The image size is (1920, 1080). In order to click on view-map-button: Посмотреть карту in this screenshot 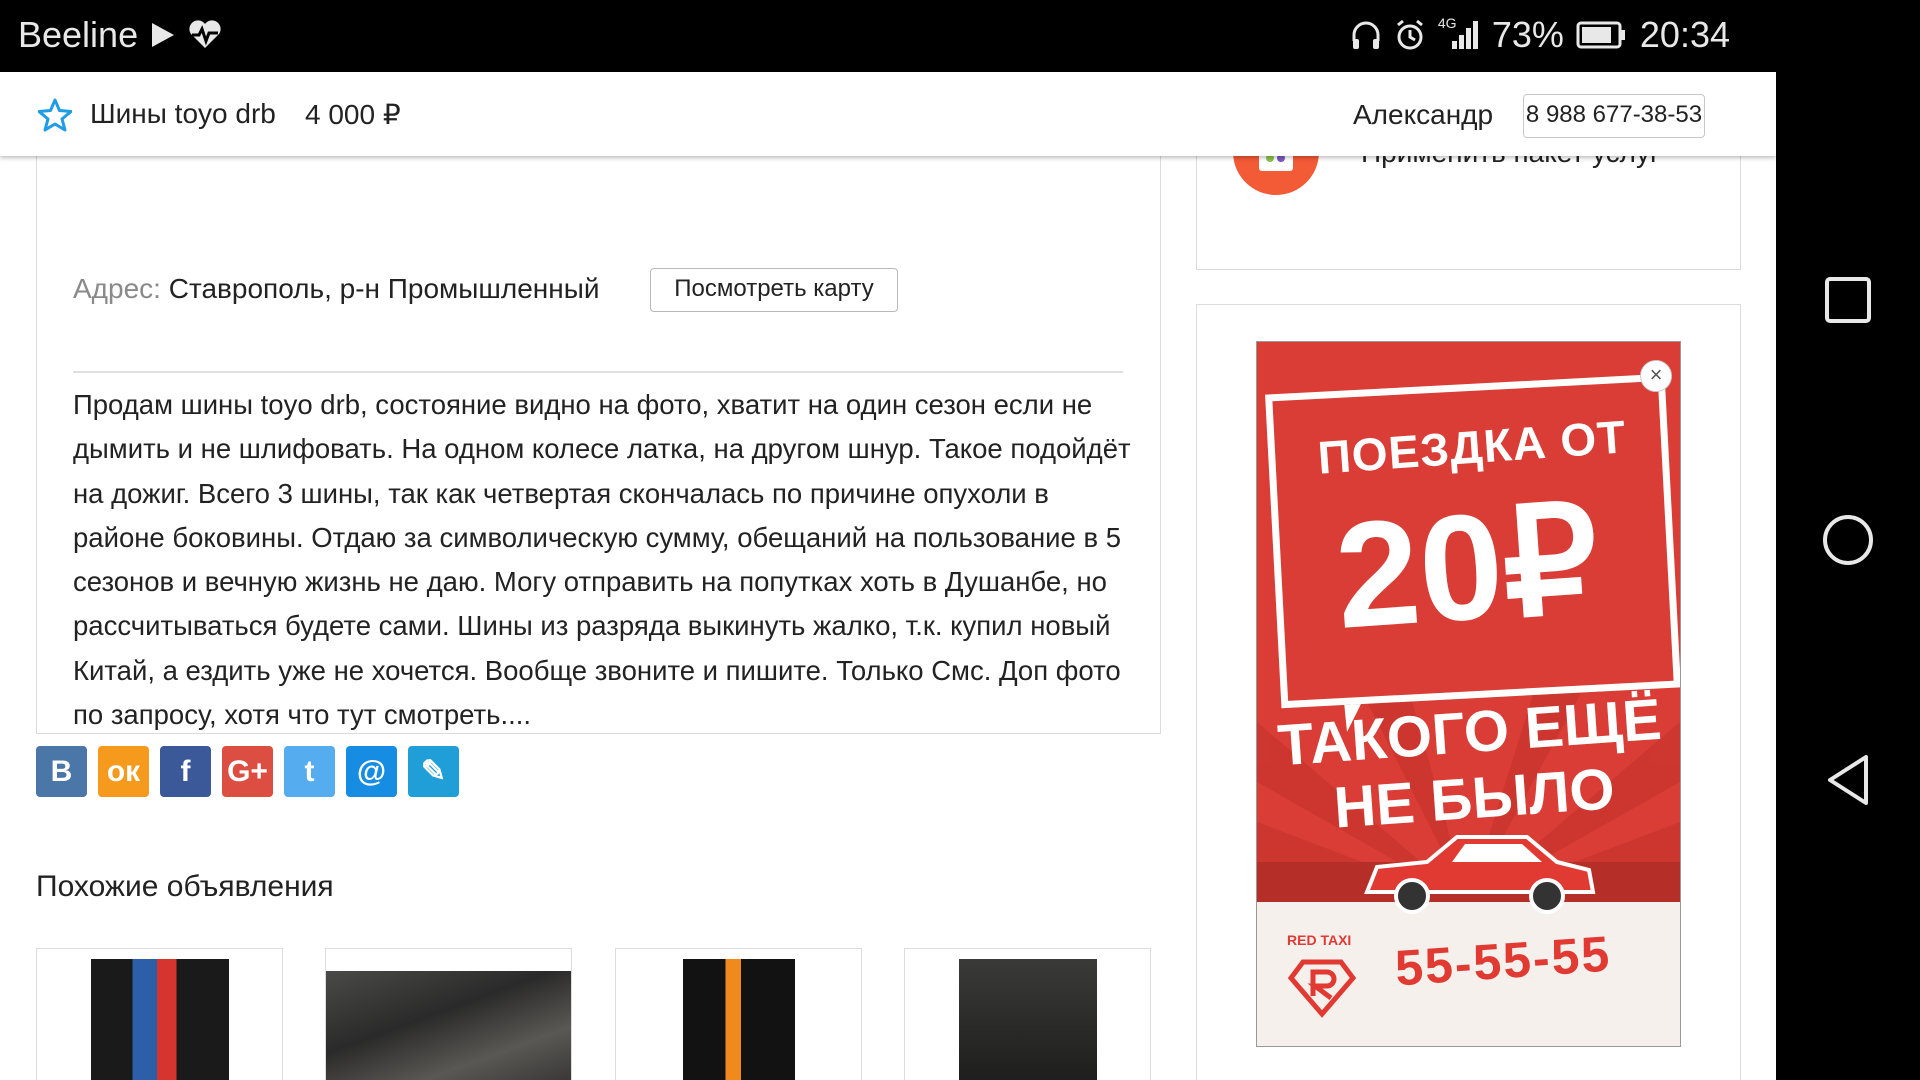, I will do `click(774, 290)`.